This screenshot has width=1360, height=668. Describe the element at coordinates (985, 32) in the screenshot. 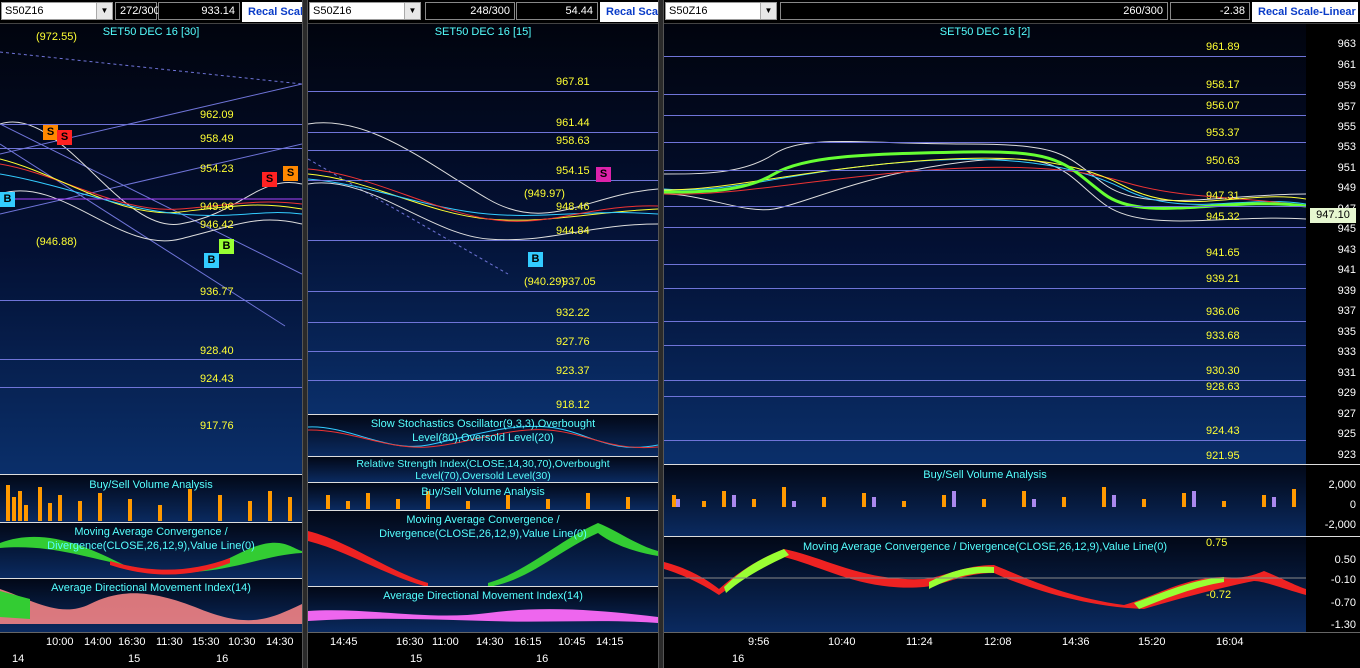

I see `chart-title: SET50 DEC 16 [2]` at that location.